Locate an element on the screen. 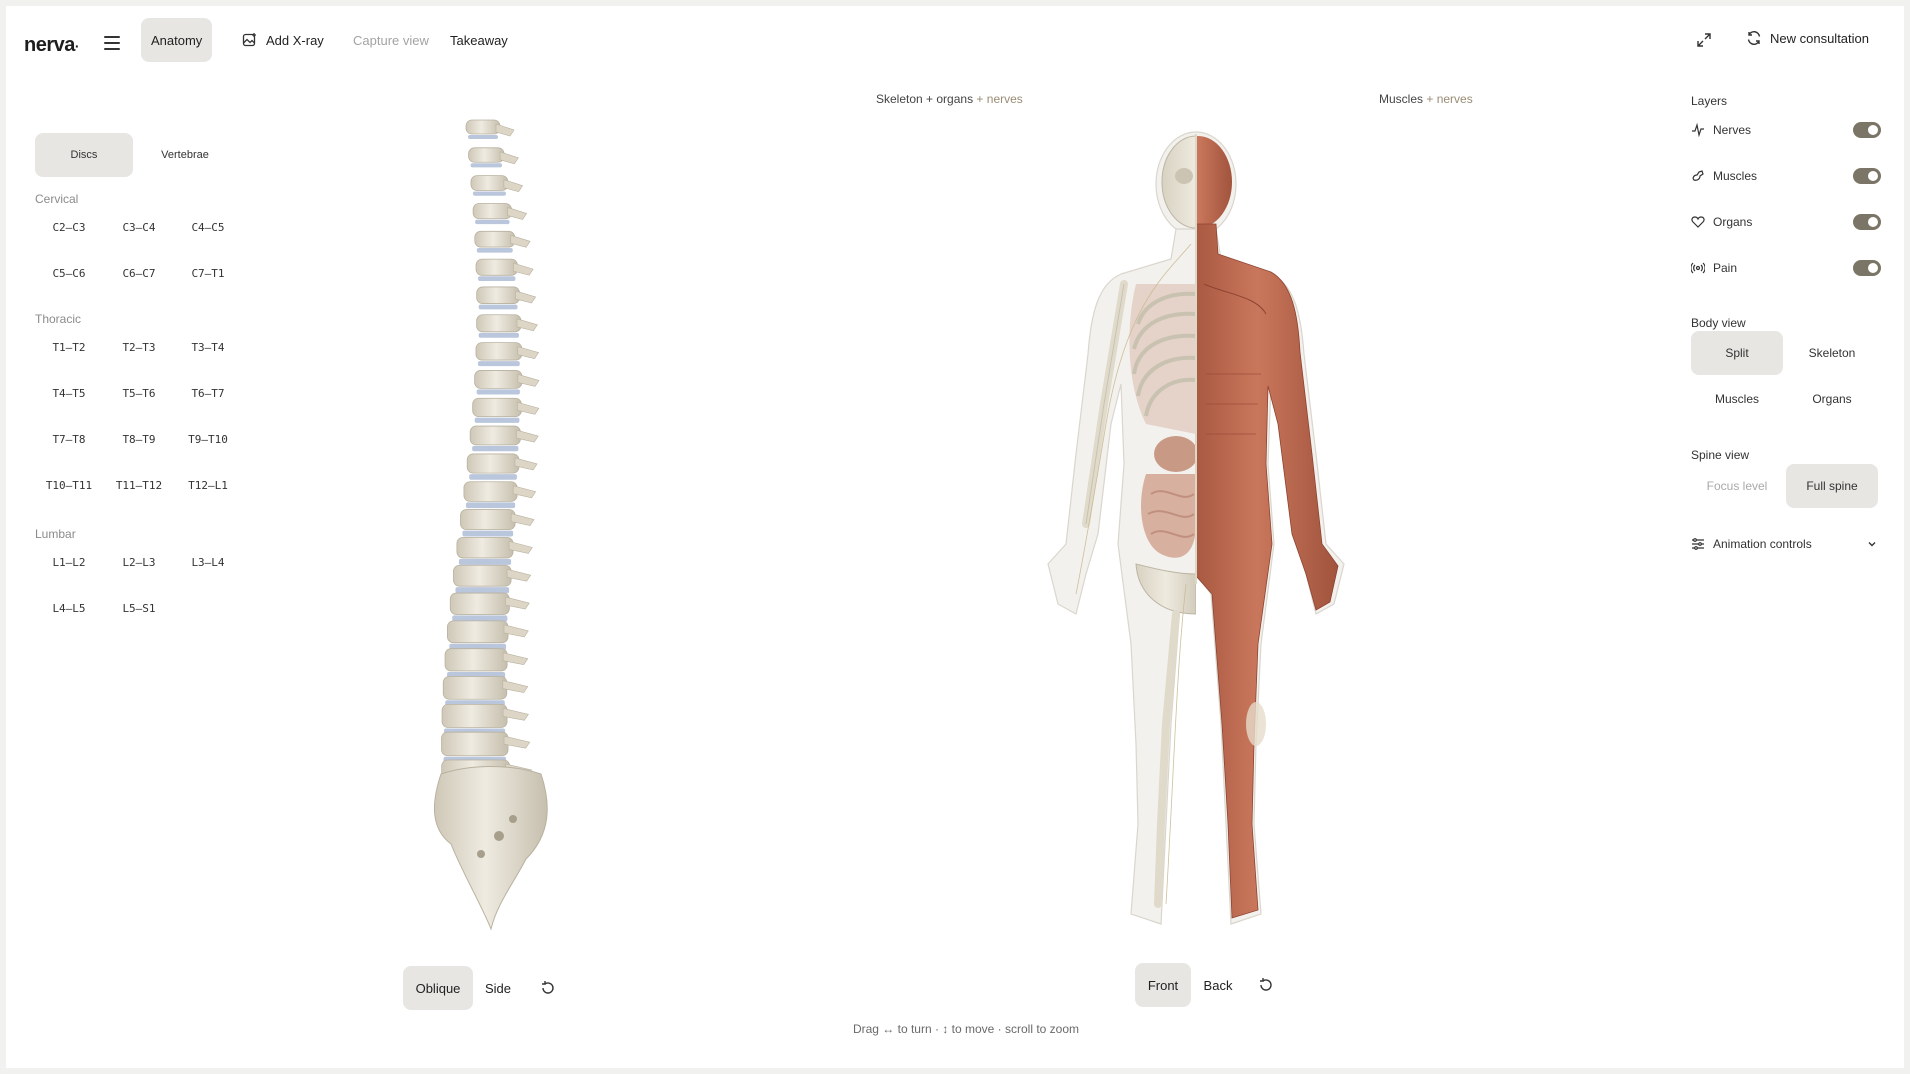  level-button: T4–T5 is located at coordinates (69, 393).